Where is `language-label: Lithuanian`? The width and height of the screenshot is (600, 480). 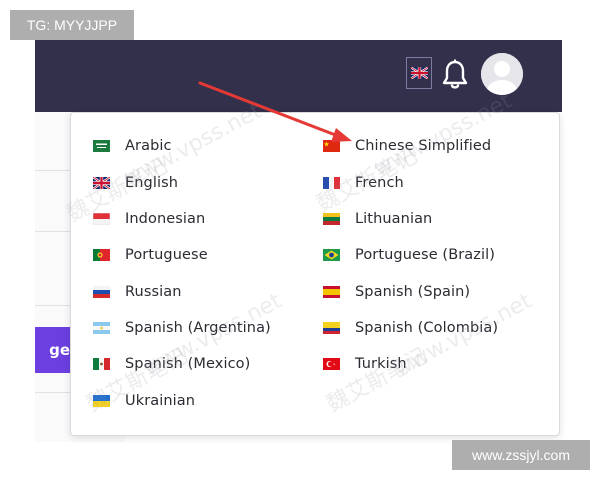 language-label: Lithuanian is located at coordinates (394, 219).